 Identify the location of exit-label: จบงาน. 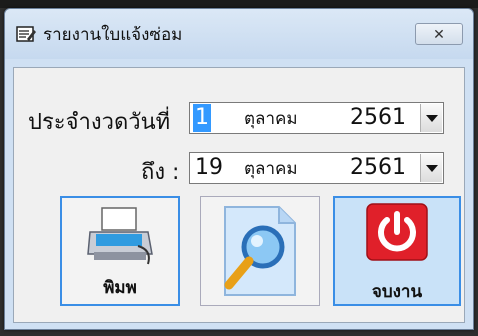
(397, 292).